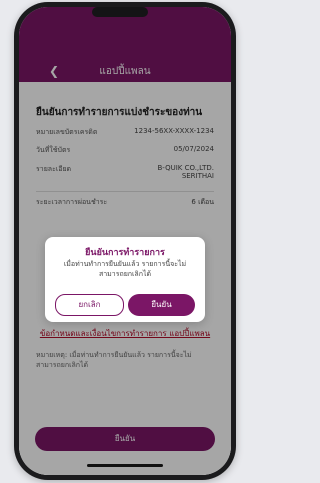  Describe the element at coordinates (89, 305) in the screenshot. I see `cancel-button: ยกเลิก` at that location.